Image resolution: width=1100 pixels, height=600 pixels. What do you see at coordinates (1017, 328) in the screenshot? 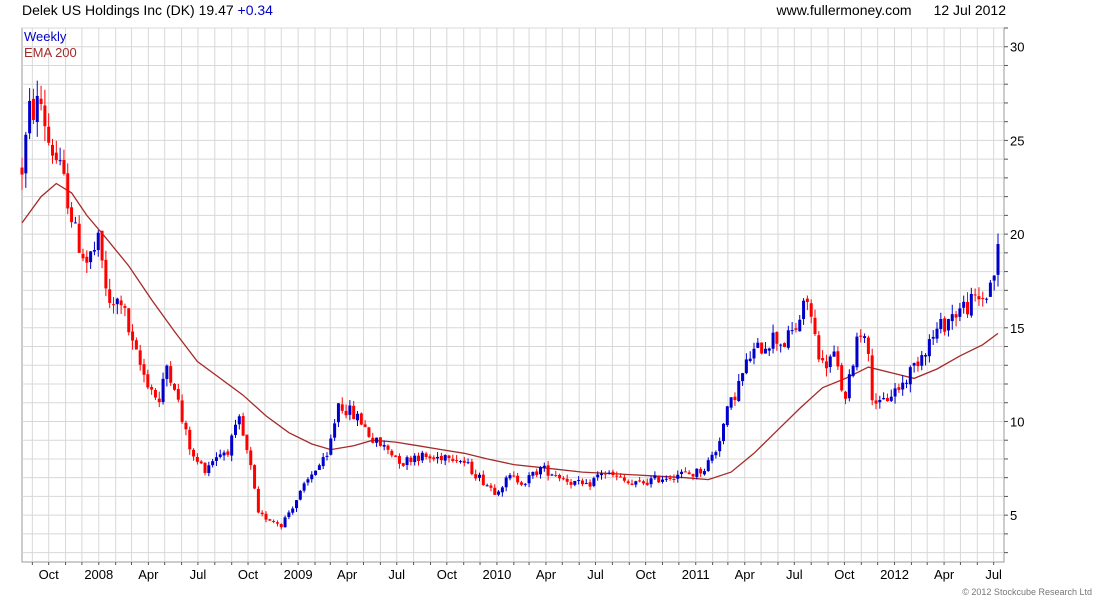
I see `y-tick-label: 15` at bounding box center [1017, 328].